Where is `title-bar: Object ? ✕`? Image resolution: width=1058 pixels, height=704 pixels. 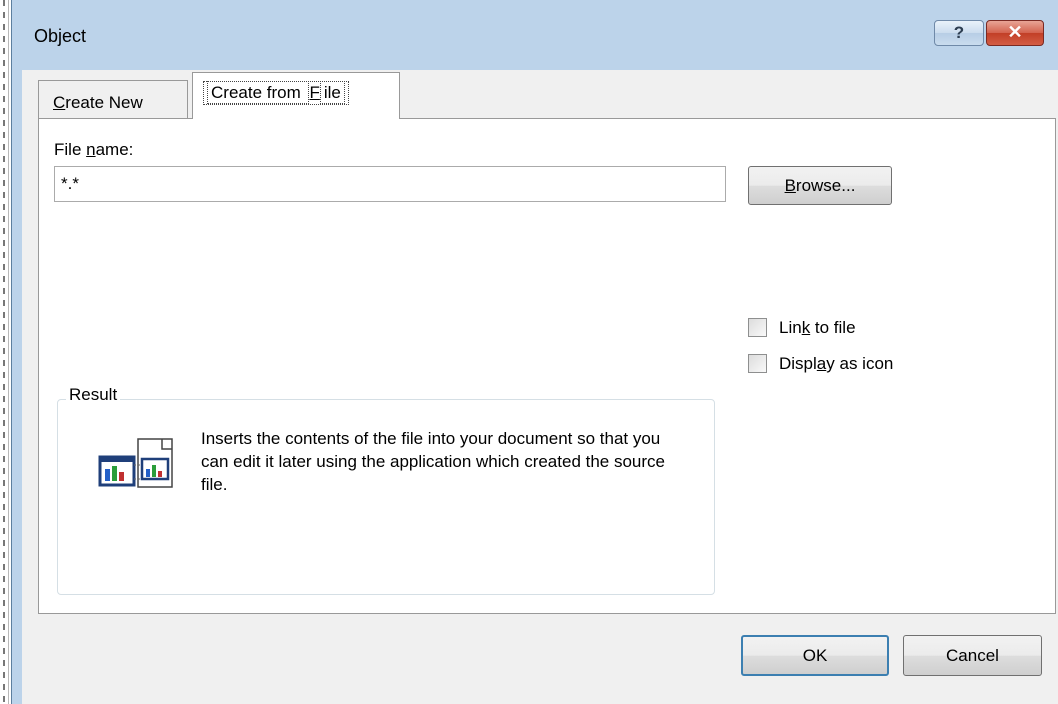 title-bar: Object ? ✕ is located at coordinates (535, 35).